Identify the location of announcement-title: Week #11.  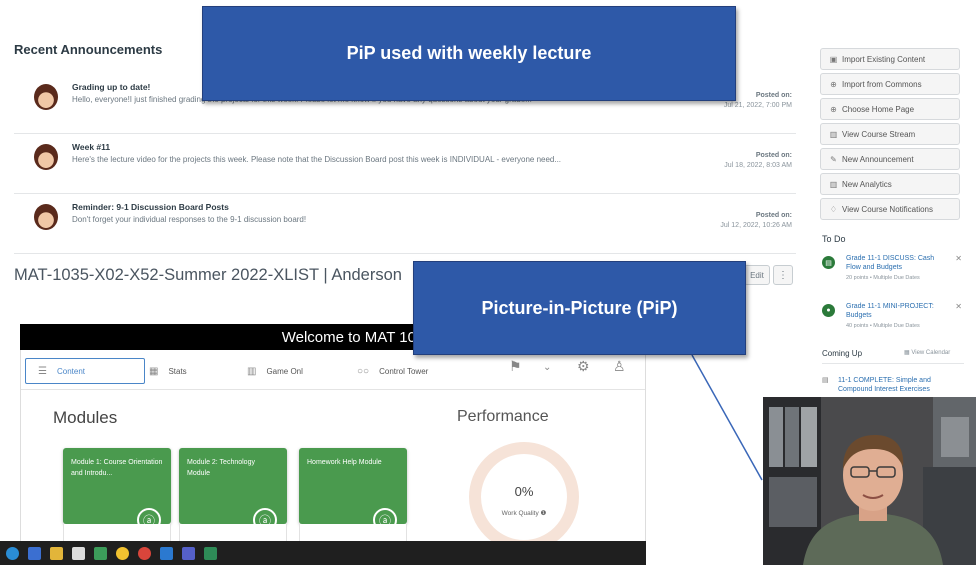
(91, 147).